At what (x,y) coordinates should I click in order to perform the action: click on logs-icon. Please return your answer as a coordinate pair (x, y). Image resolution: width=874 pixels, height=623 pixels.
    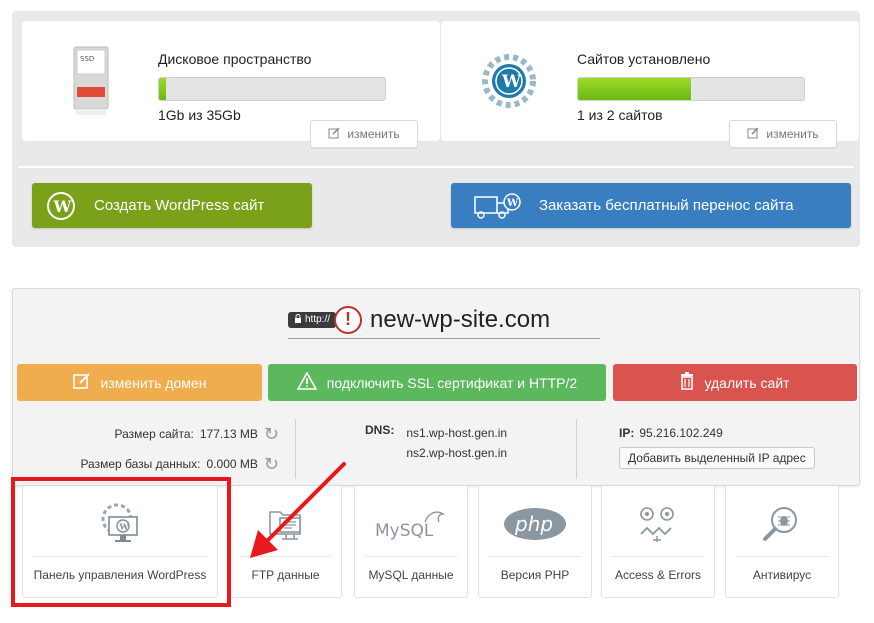
    Looking at the image, I should click on (658, 524).